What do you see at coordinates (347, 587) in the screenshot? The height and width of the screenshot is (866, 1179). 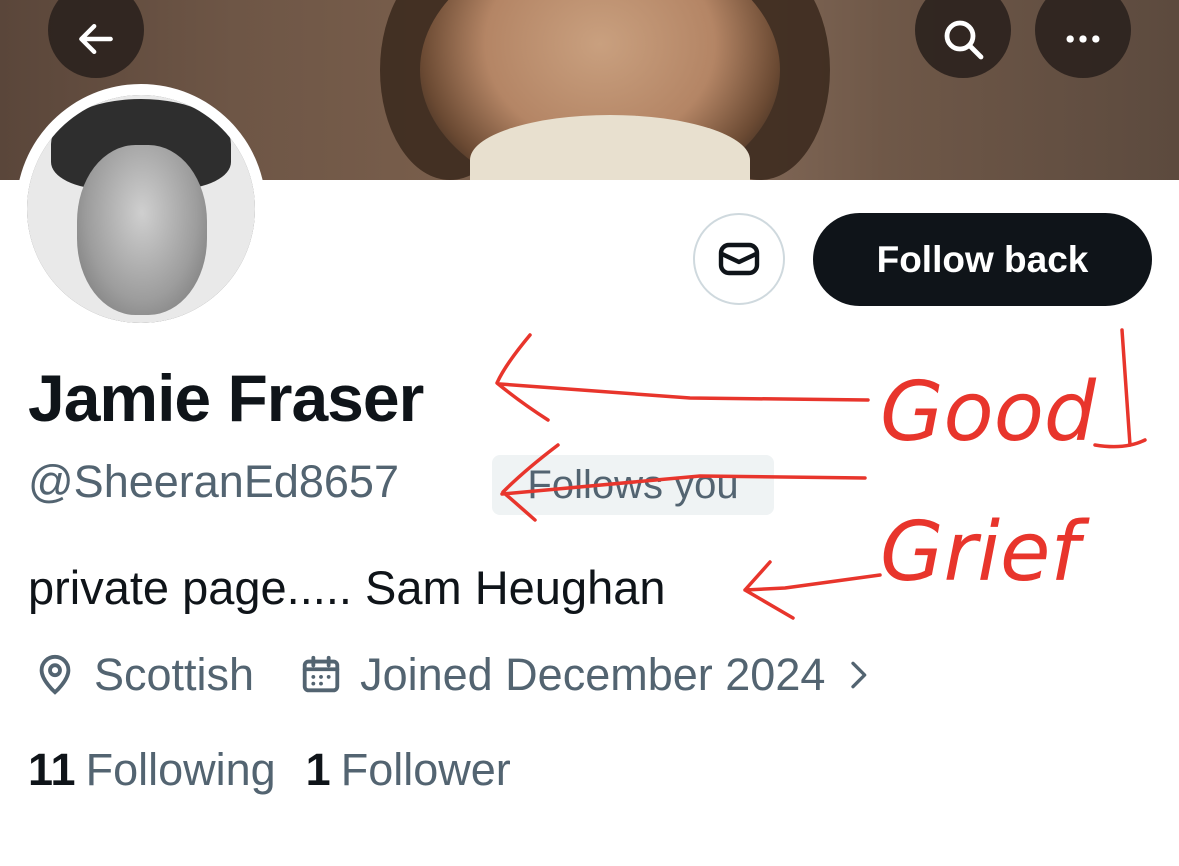 I see `bio-text: private page..... Sam Heughan` at bounding box center [347, 587].